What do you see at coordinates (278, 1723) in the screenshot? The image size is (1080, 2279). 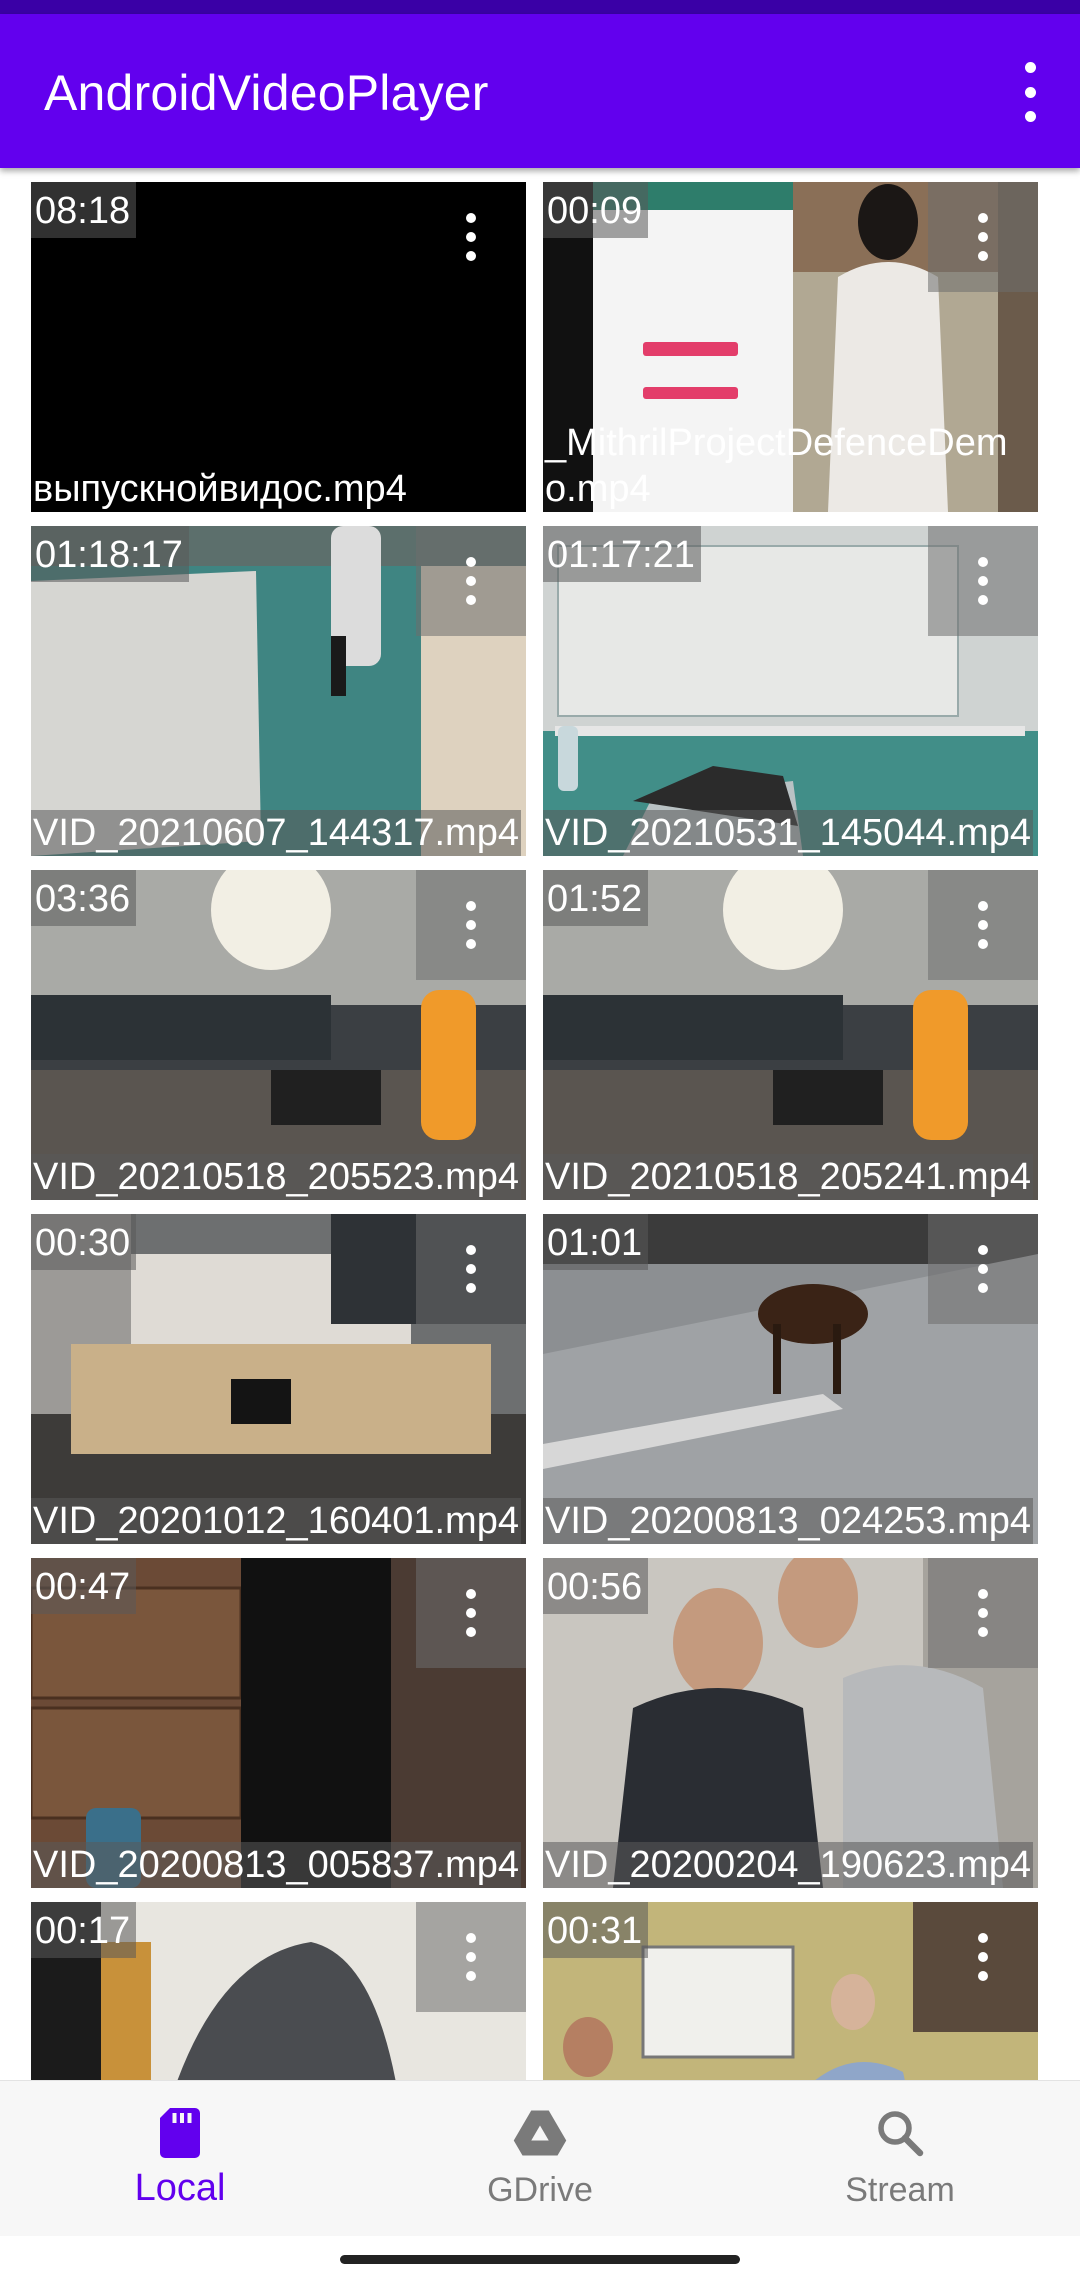 I see `video-tile: 00:47 VID_20200813_005837.mp4` at bounding box center [278, 1723].